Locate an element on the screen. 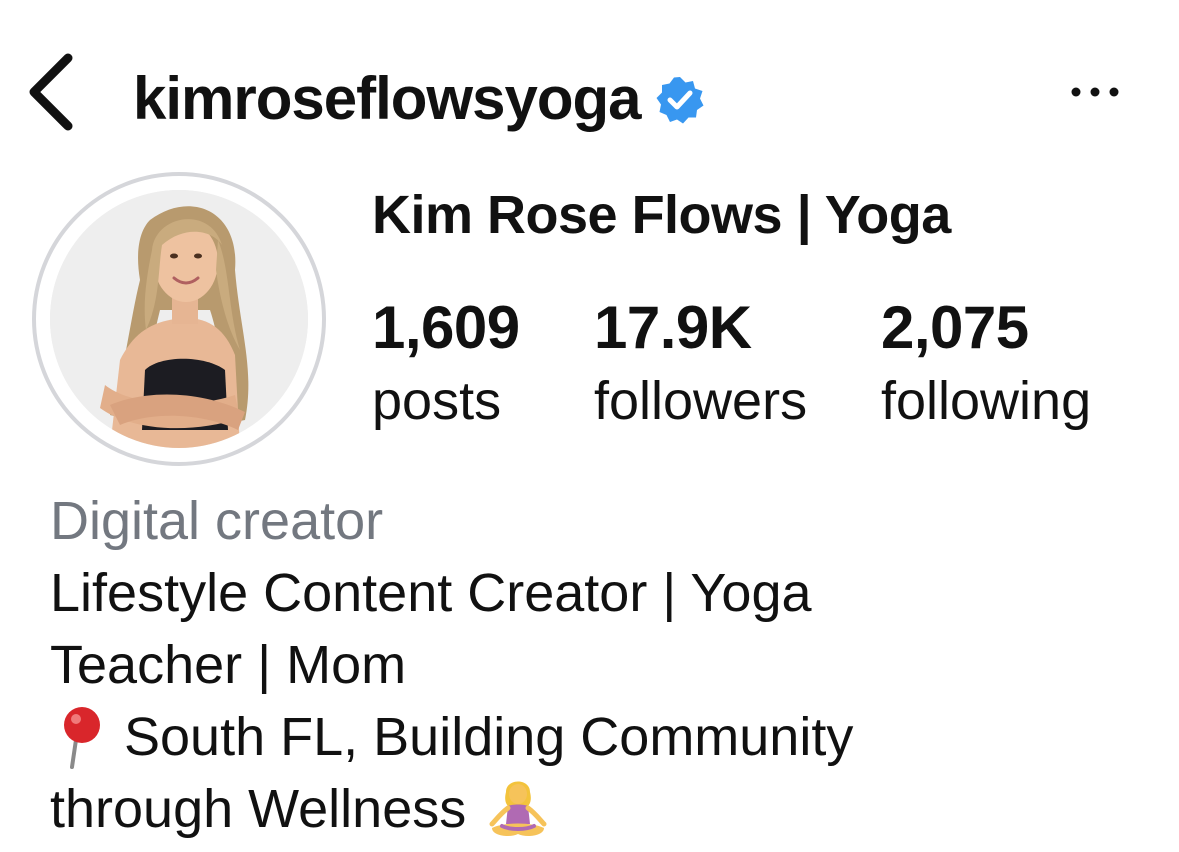 Image resolution: width=1179 pixels, height=852 pixels. header-title: kimroseflowsyoga is located at coordinates (419, 98).